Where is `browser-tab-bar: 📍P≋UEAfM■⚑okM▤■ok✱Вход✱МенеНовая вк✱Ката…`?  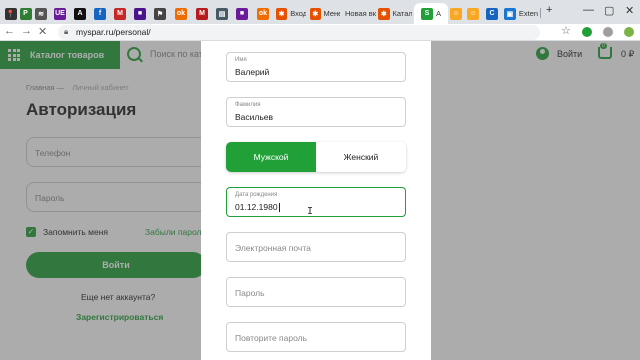 browser-tab-bar: 📍P≋UEAfM■⚑okM▤■ok✱Вход✱МенеНовая вк✱Ката… is located at coordinates (320, 12).